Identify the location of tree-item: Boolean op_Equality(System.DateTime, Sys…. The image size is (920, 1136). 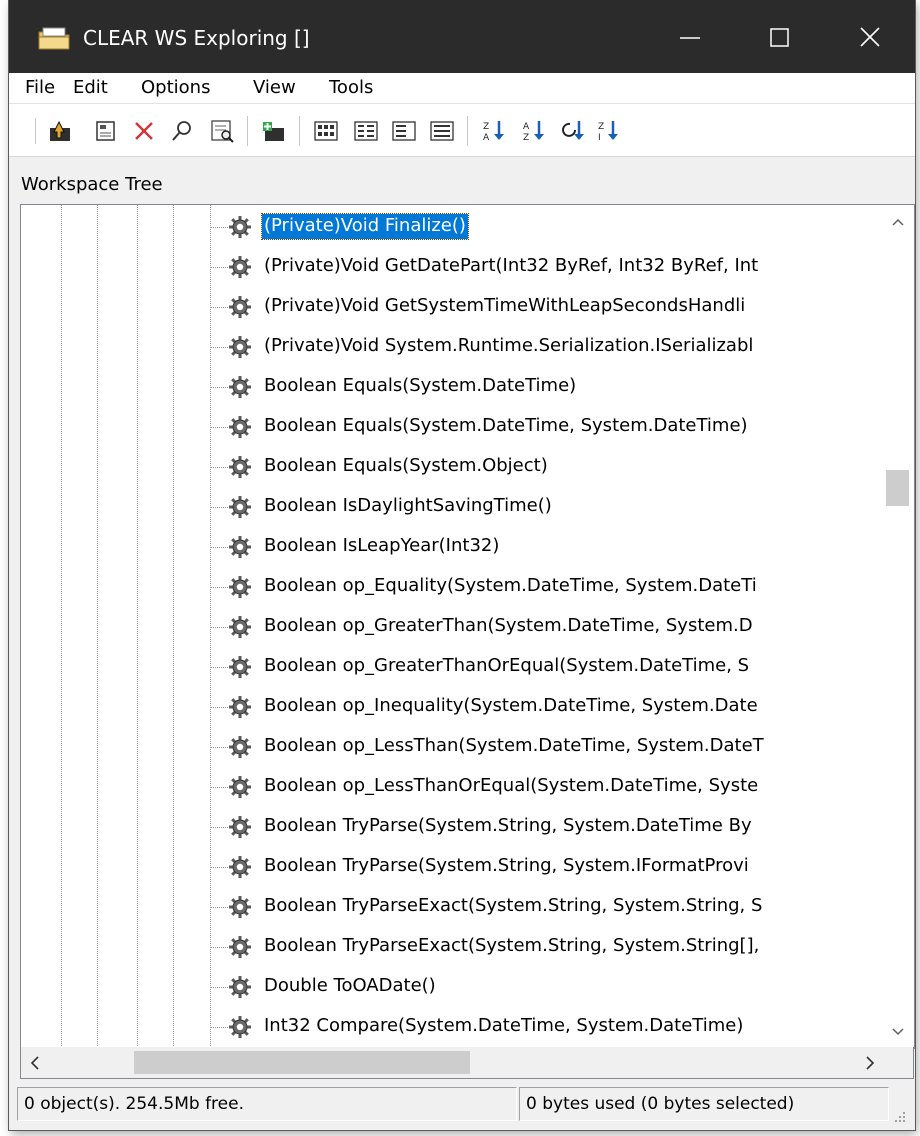
(461, 587).